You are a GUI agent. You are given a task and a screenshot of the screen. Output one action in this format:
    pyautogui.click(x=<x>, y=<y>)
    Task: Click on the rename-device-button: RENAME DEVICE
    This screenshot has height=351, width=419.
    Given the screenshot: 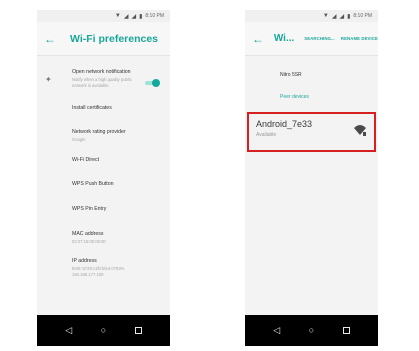 What is the action you would take?
    pyautogui.click(x=359, y=38)
    